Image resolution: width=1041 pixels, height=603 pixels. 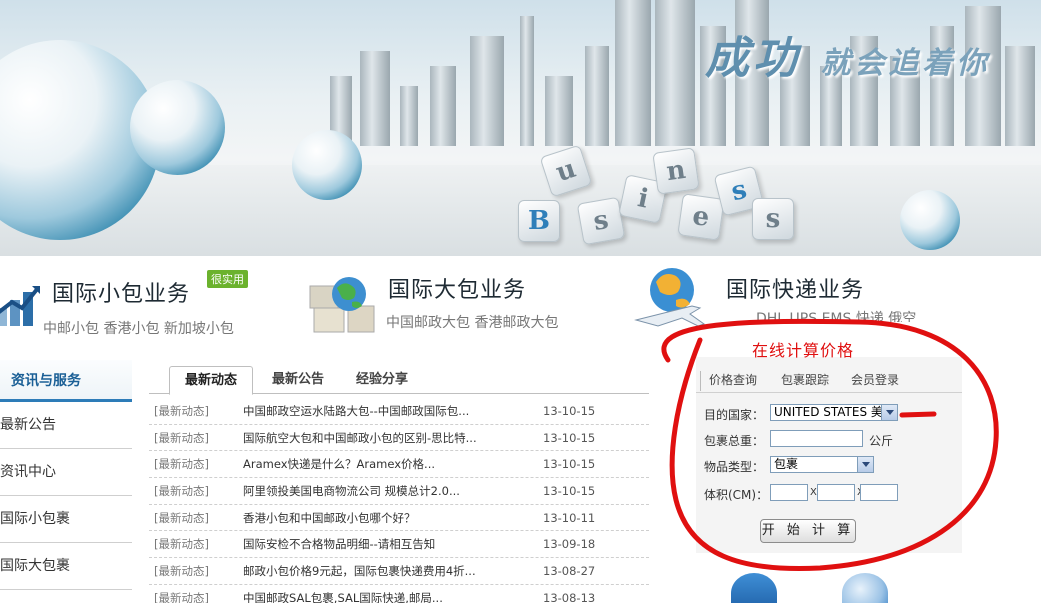 What do you see at coordinates (569, 596) in the screenshot?
I see `news-date: 13-08-13` at bounding box center [569, 596].